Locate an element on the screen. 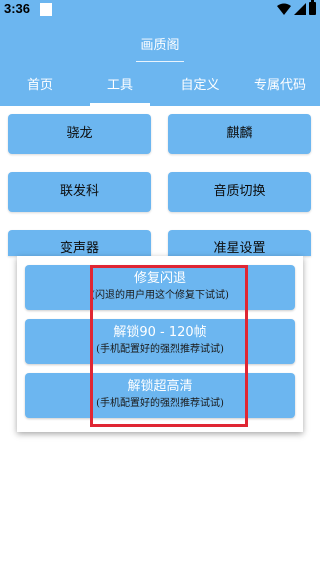  unlock-ultra-hd-title: 解锁超高清 is located at coordinates (160, 386).